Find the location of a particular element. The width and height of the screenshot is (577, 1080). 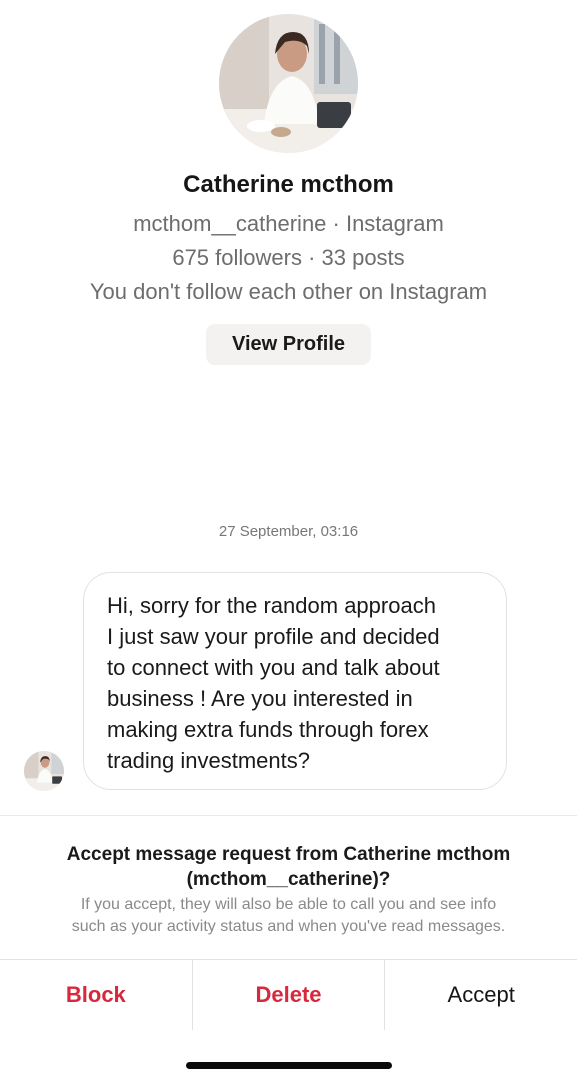

profile-avatar is located at coordinates (288, 83).